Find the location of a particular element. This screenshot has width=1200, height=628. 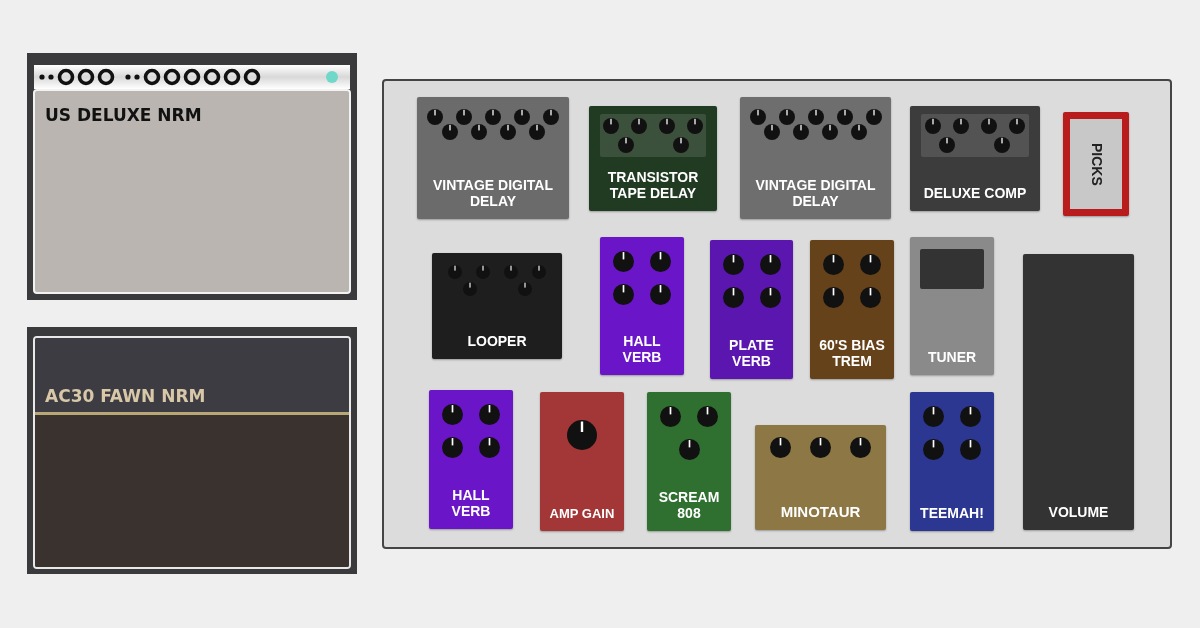

effect-pedal: LOOPER is located at coordinates (497, 306).